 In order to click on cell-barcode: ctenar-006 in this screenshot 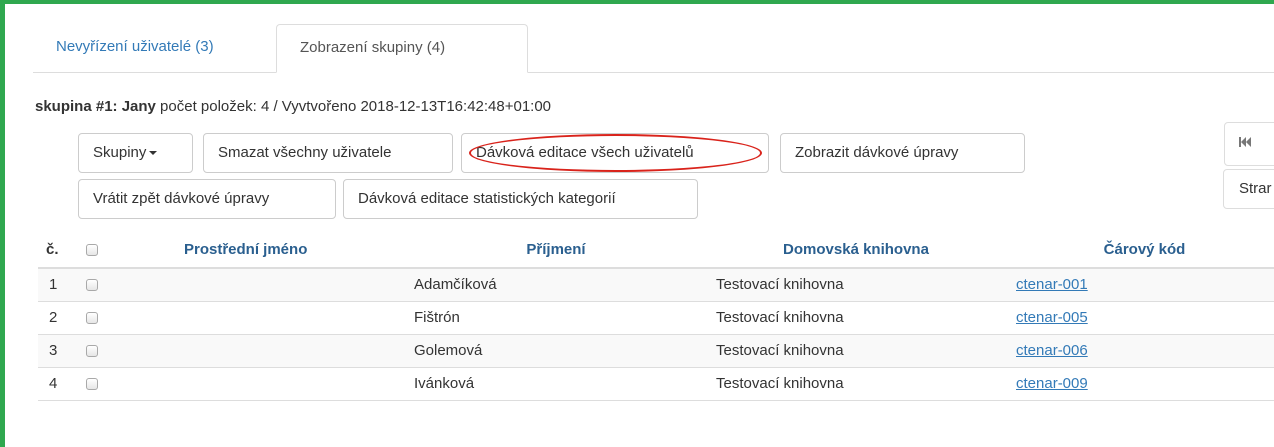, I will do `click(1140, 350)`.